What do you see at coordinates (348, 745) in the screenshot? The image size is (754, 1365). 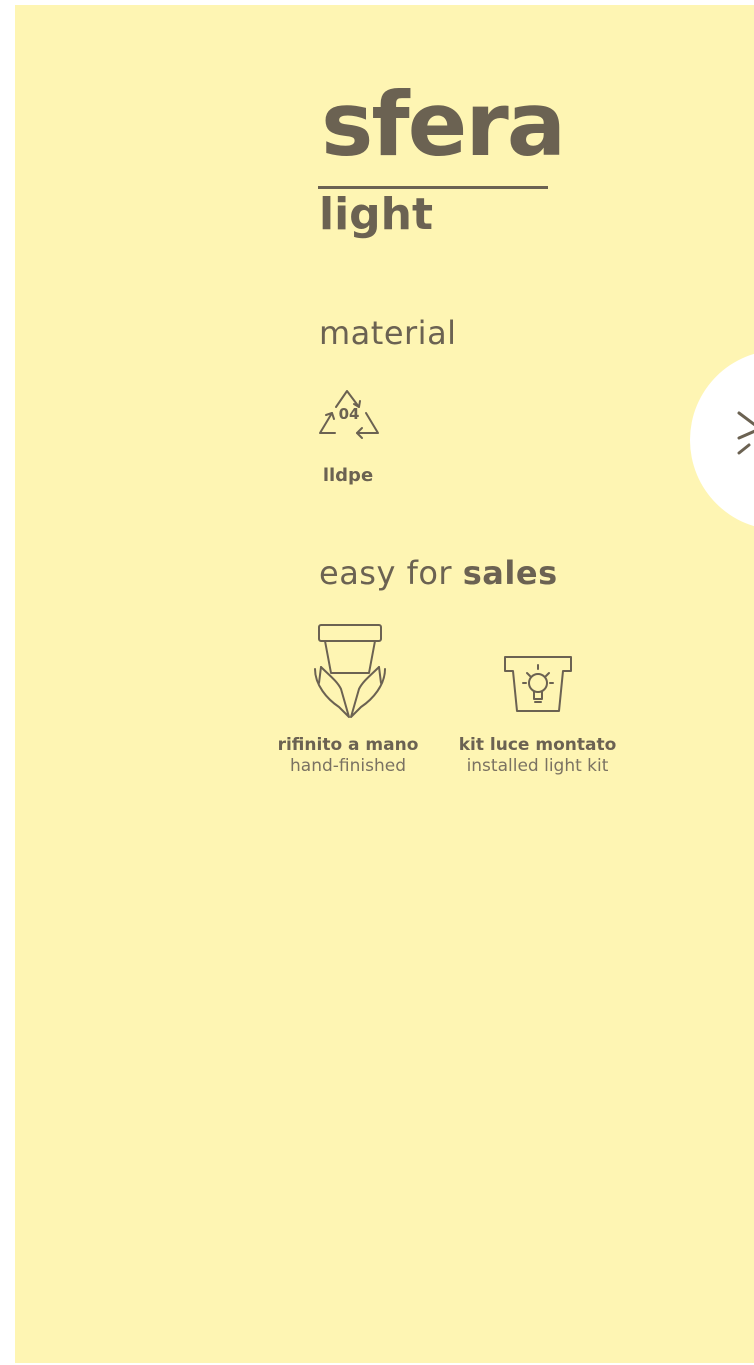 I see `feature-title: rifinito a mano` at bounding box center [348, 745].